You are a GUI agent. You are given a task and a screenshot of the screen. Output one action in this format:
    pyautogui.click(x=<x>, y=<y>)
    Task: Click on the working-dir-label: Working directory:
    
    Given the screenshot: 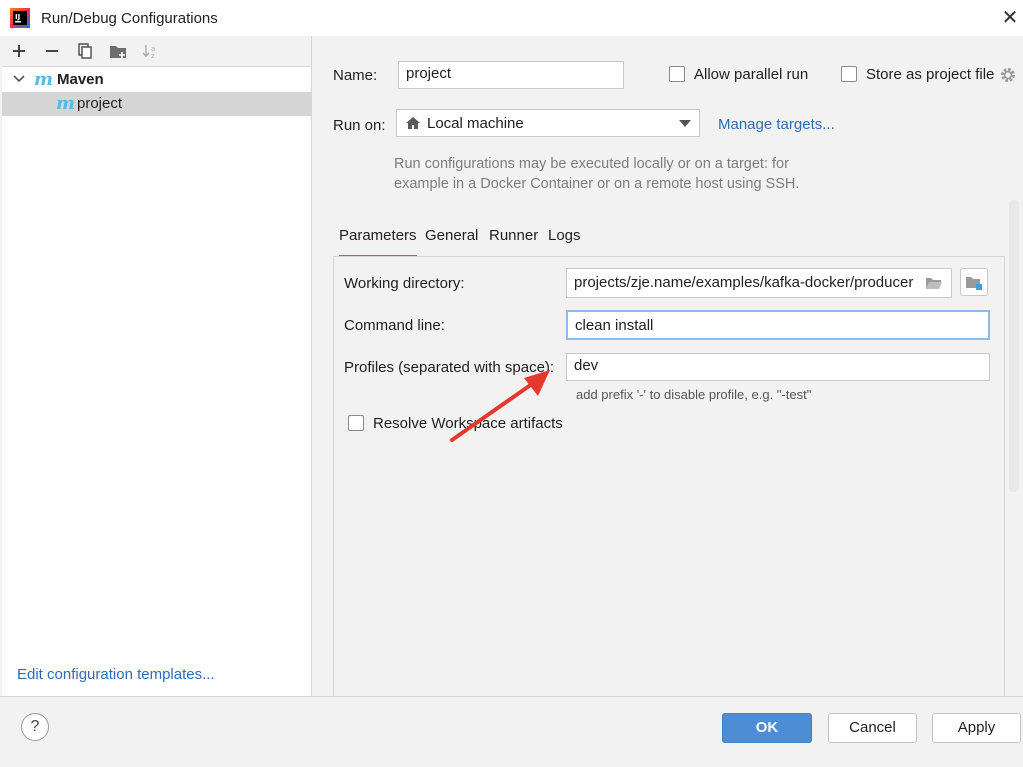 What is the action you would take?
    pyautogui.click(x=404, y=283)
    